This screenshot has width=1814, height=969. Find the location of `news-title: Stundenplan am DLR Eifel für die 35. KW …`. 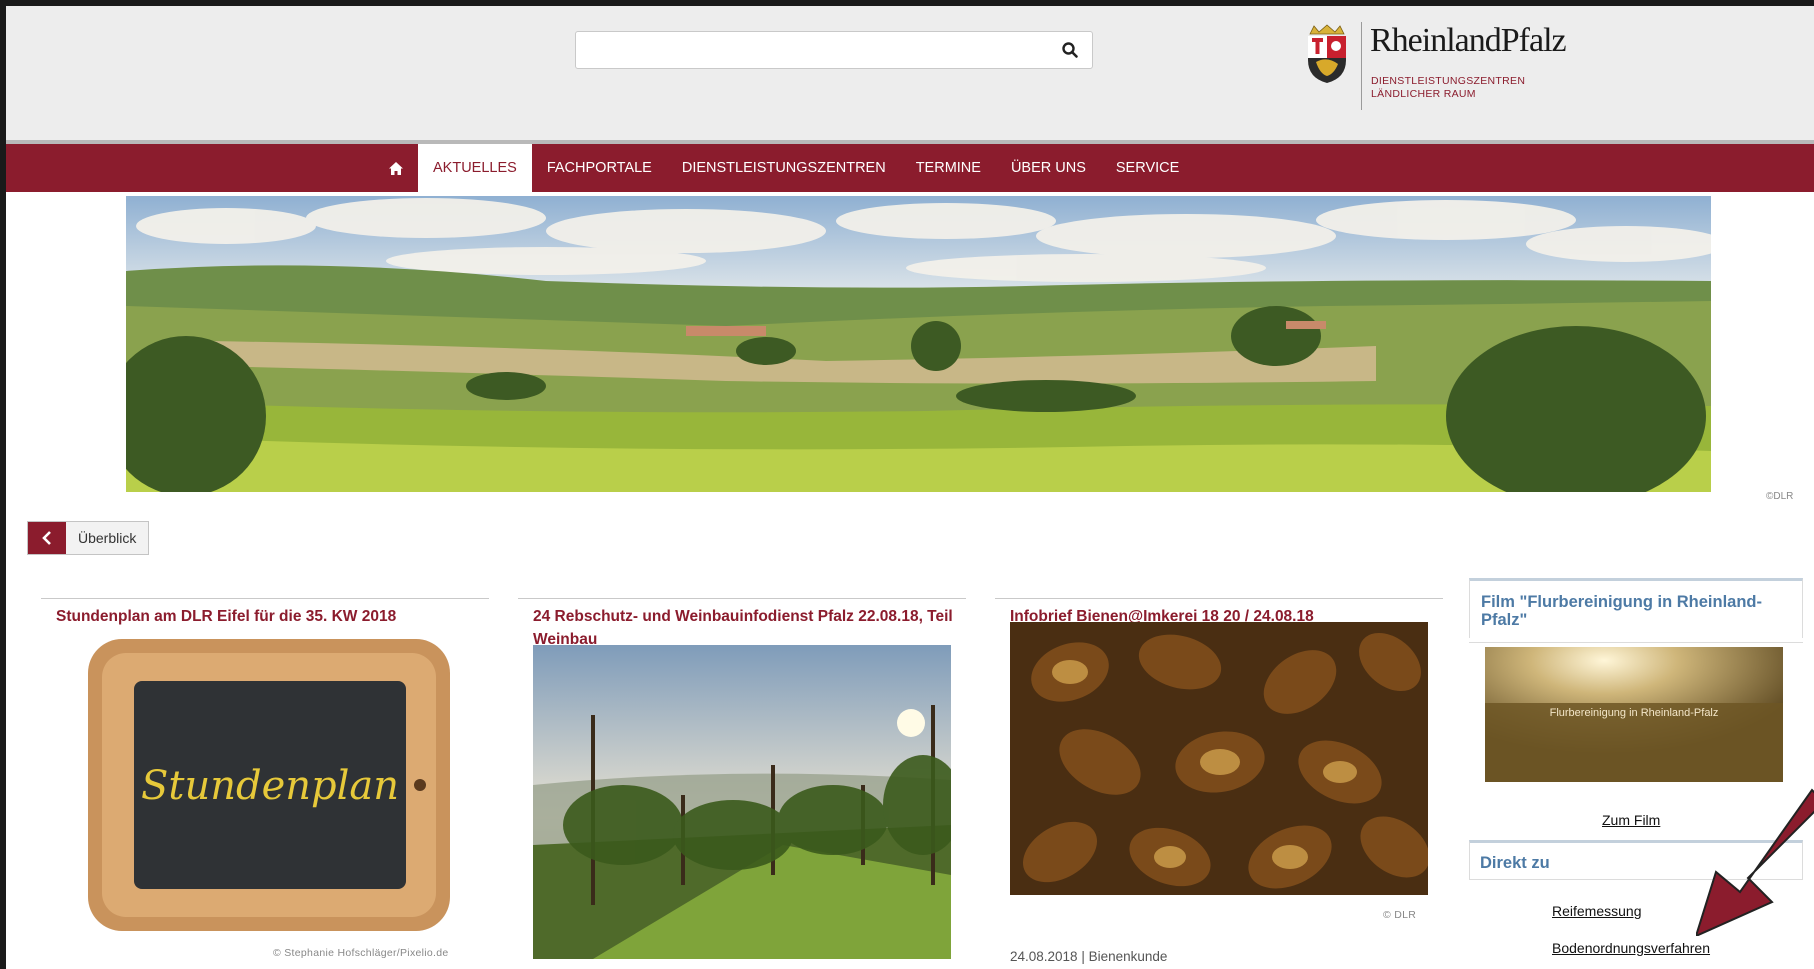

news-title: Stundenplan am DLR Eifel für die 35. KW … is located at coordinates (266, 616).